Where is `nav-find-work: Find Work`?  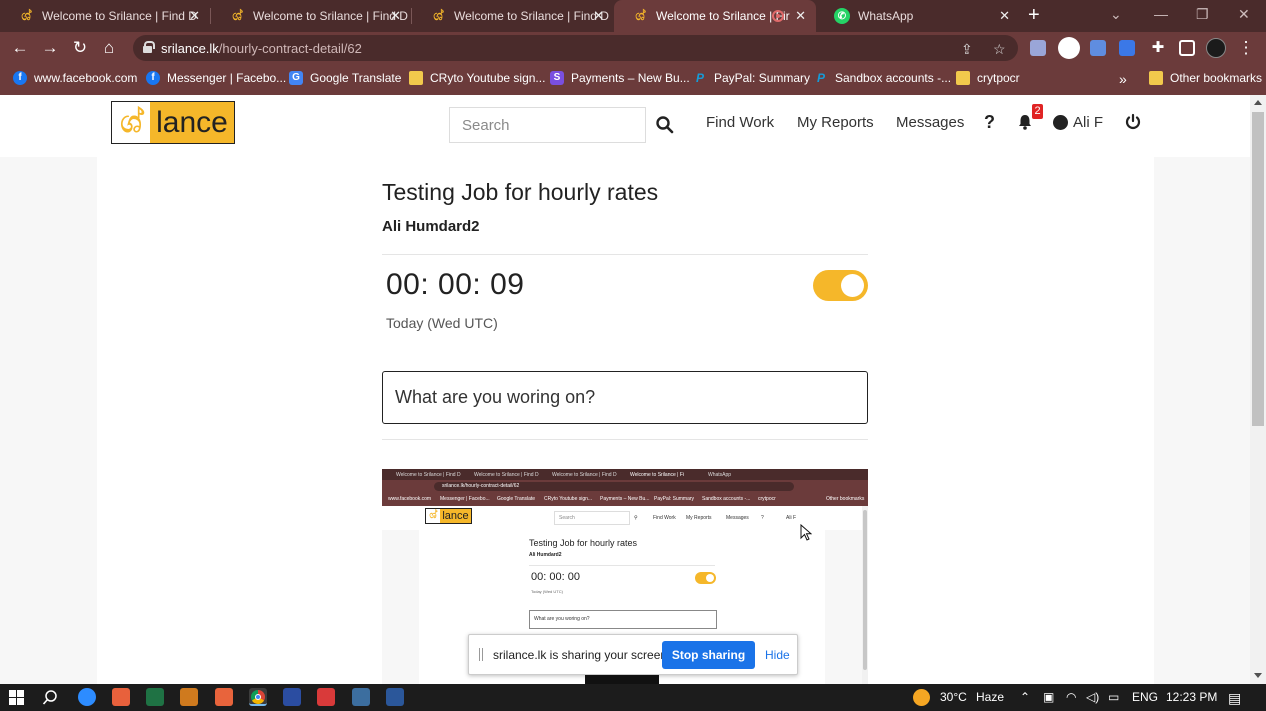 nav-find-work: Find Work is located at coordinates (740, 122).